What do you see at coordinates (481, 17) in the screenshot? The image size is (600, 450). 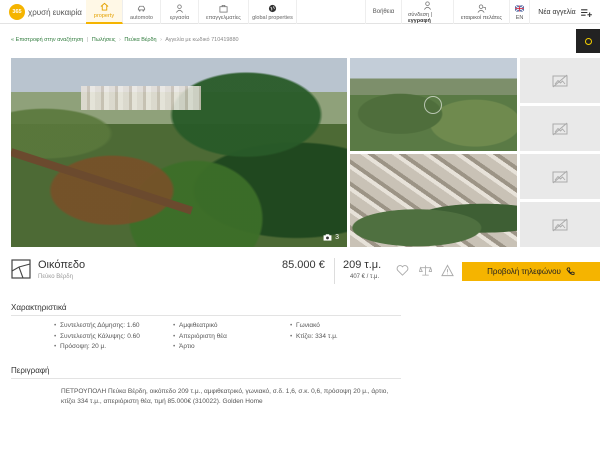 I see `business-label: εταιρικοί πελάτες` at bounding box center [481, 17].